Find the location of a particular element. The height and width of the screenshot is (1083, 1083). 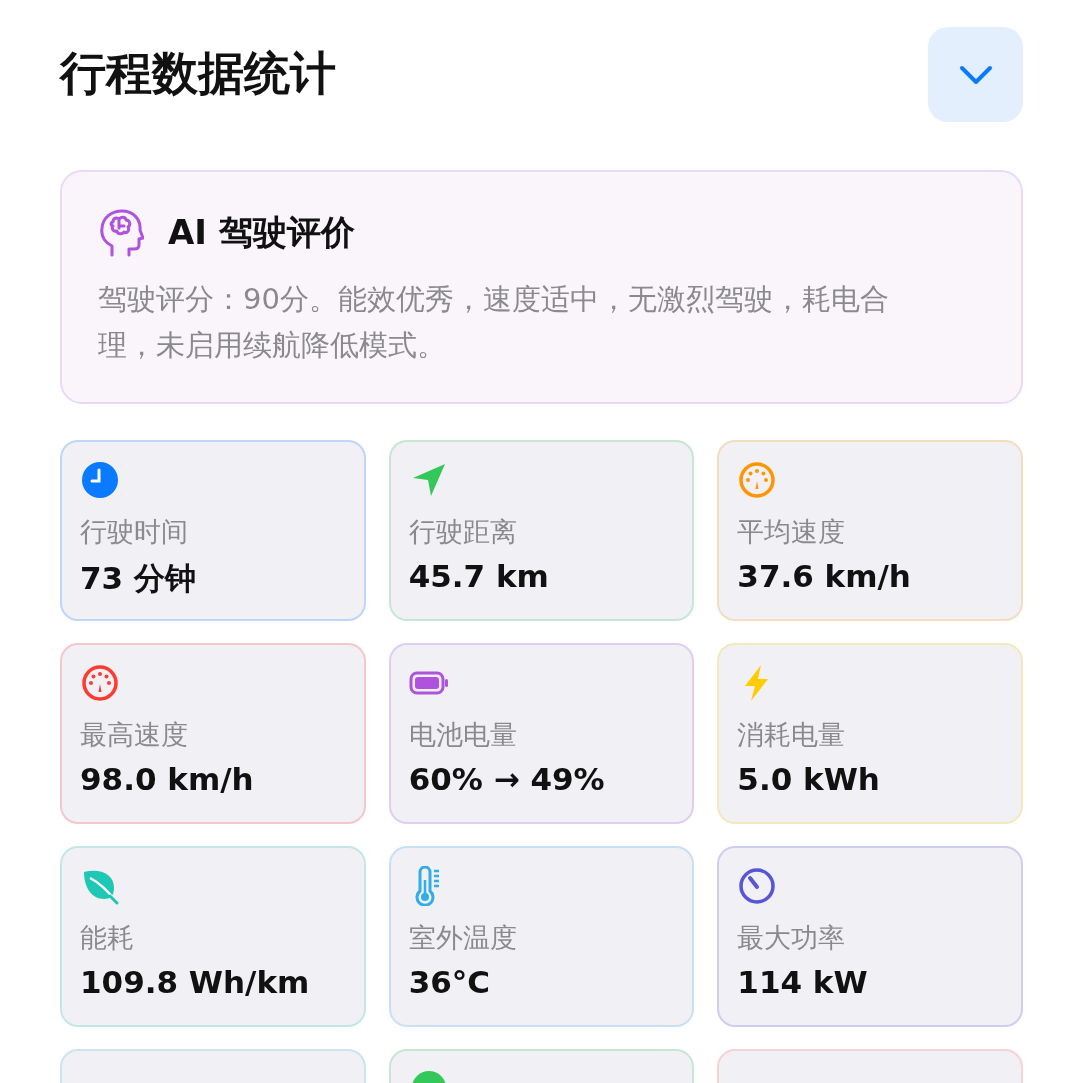

stat-value: 36°C is located at coordinates (450, 982).